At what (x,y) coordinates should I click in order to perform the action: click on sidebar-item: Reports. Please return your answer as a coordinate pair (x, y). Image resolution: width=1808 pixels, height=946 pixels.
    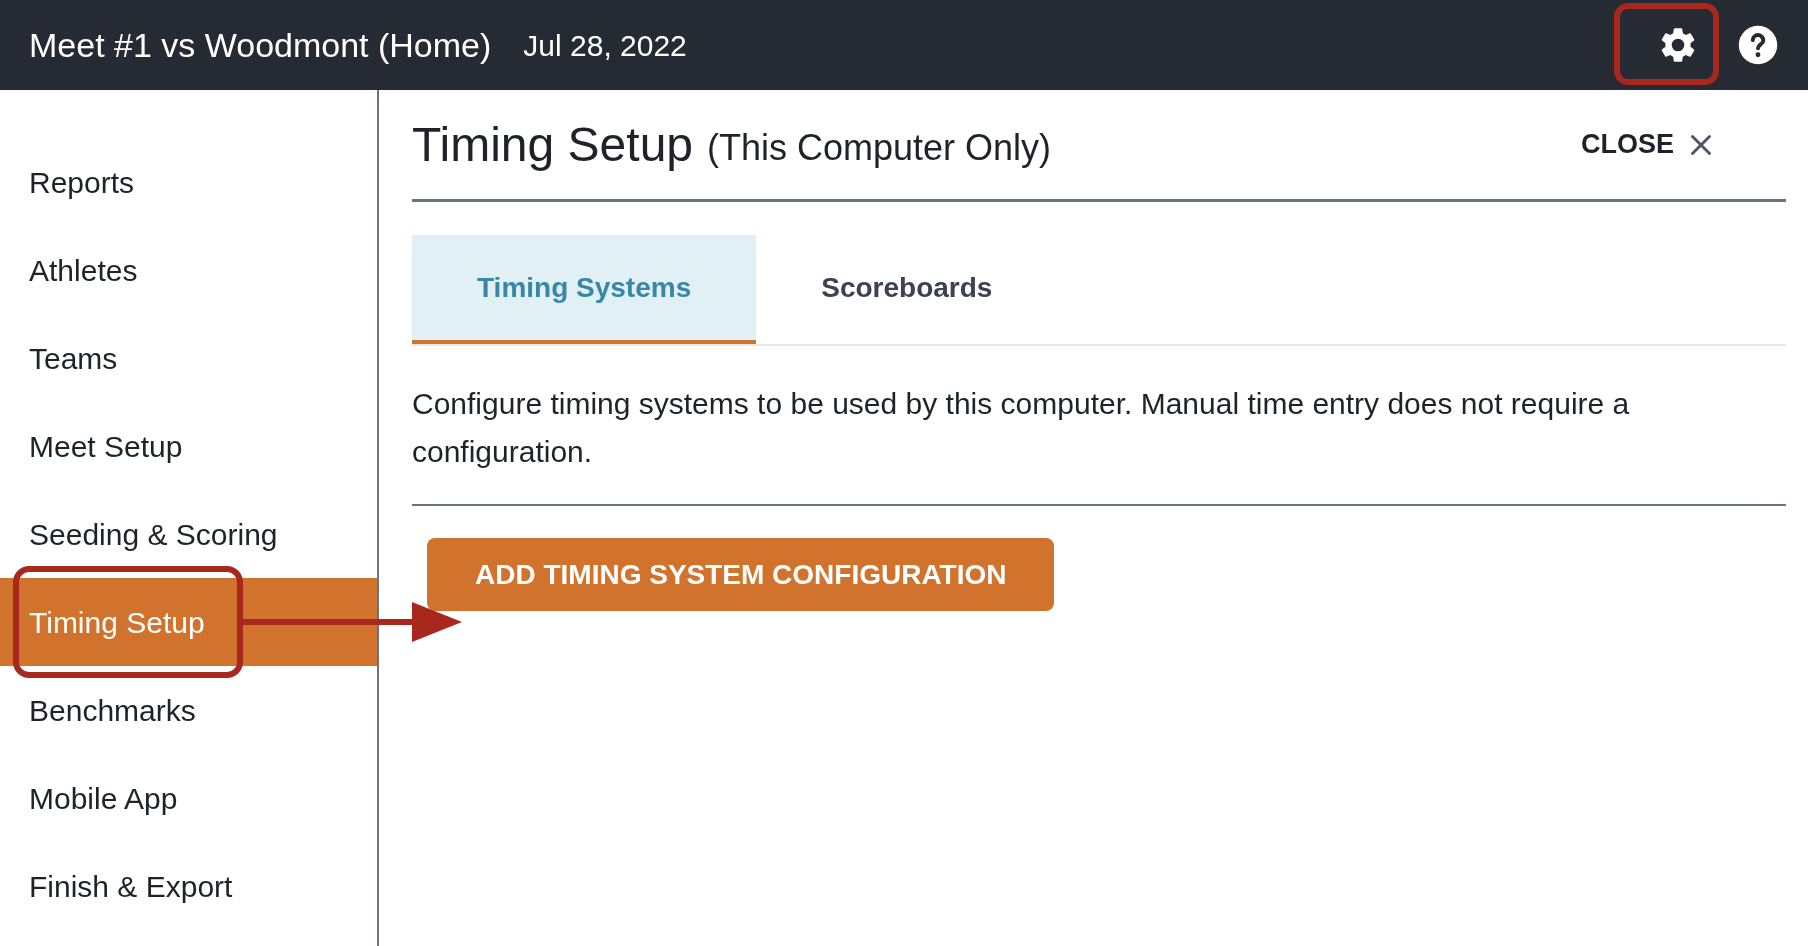
    Looking at the image, I should click on (188, 182).